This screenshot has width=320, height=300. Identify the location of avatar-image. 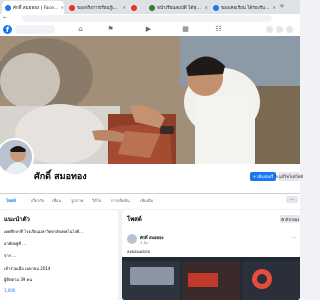
(16, 157).